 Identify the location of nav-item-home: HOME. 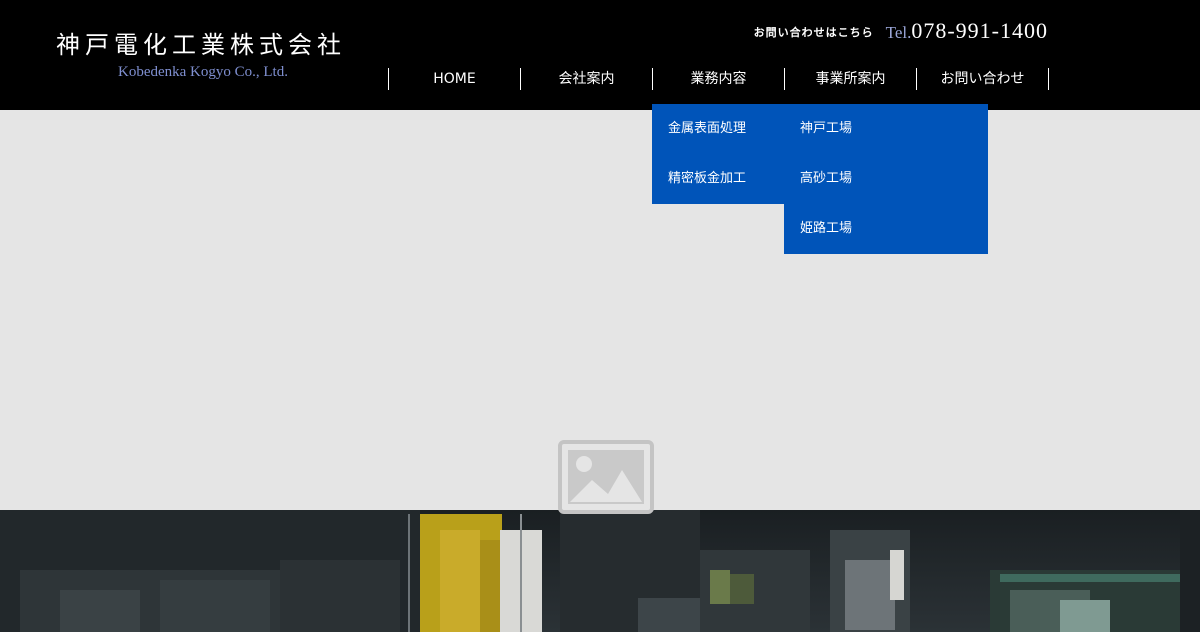
(455, 79).